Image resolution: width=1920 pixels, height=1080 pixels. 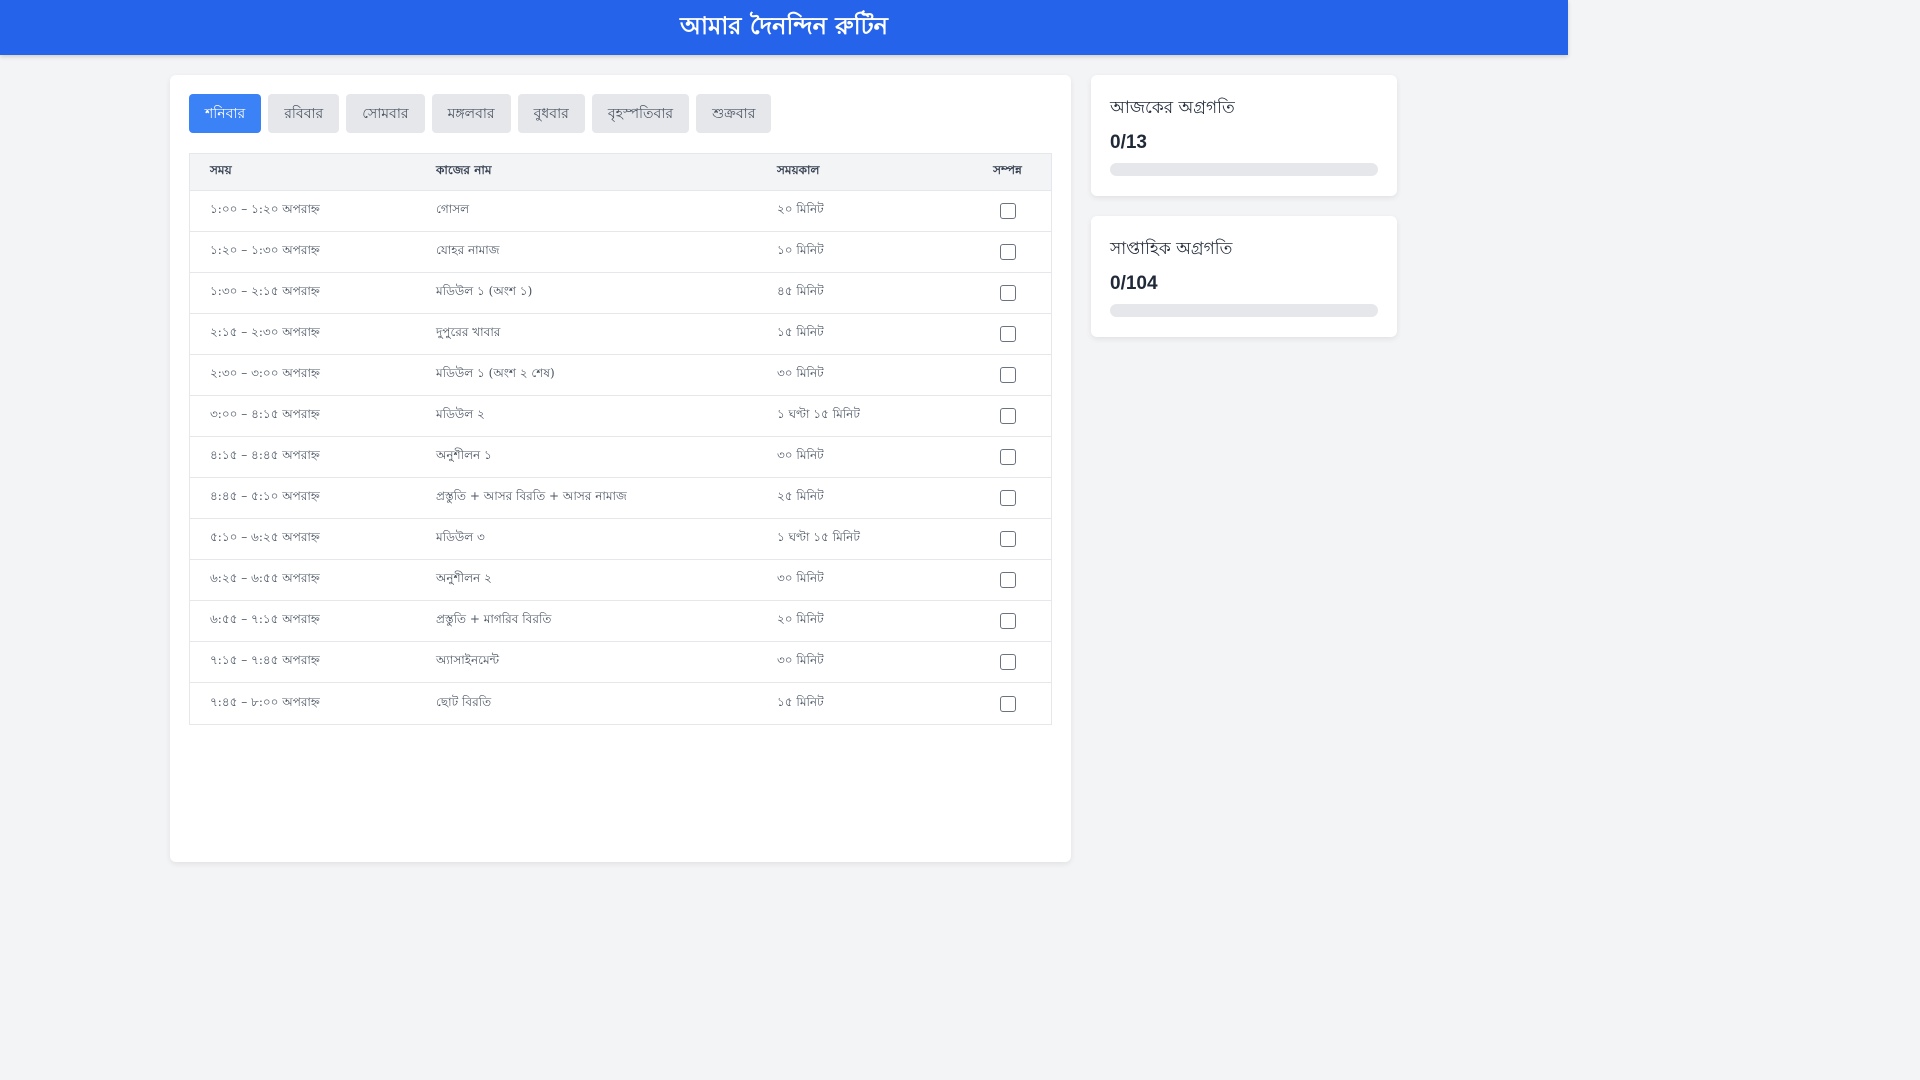 What do you see at coordinates (471, 113) in the screenshot?
I see `tab-day-3: মঙ্গলবার` at bounding box center [471, 113].